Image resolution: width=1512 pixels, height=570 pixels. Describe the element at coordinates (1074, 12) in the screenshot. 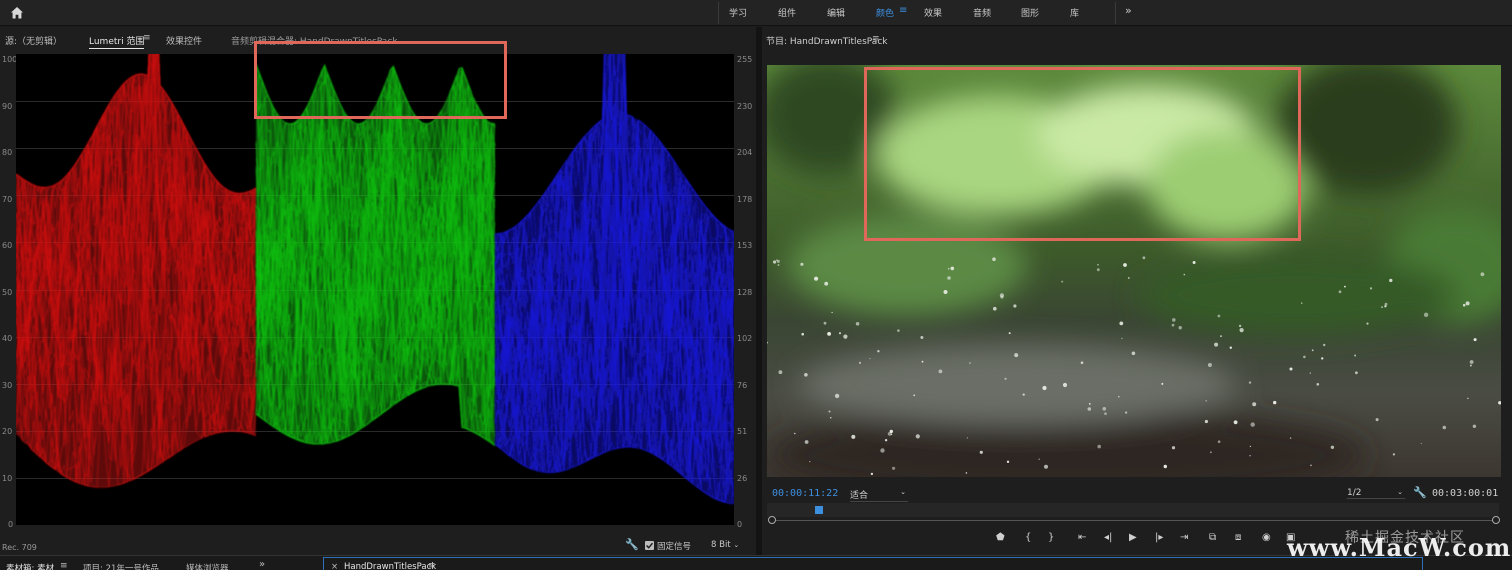

I see `workspace-libraries: 库` at that location.